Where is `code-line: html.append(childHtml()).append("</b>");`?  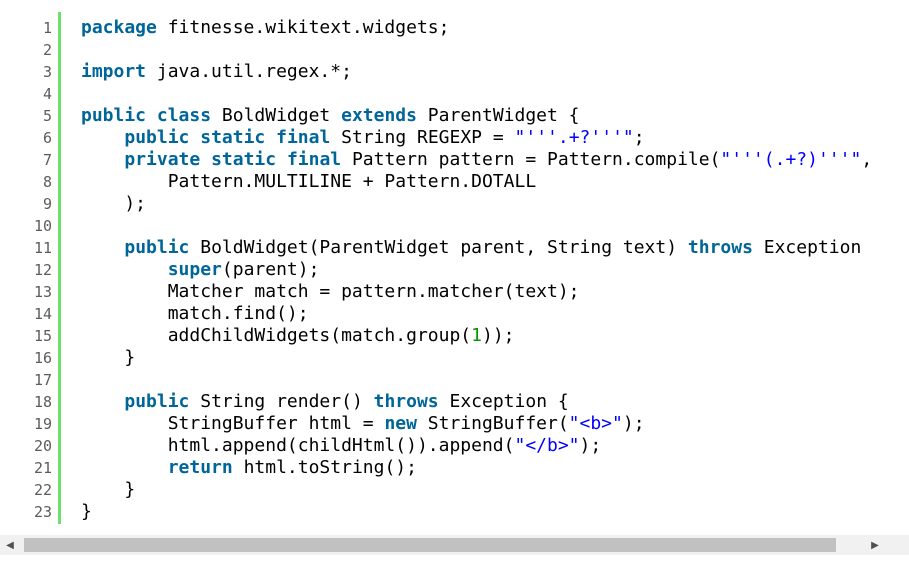 code-line: html.append(childHtml()).append("</b>"); is located at coordinates (476, 446).